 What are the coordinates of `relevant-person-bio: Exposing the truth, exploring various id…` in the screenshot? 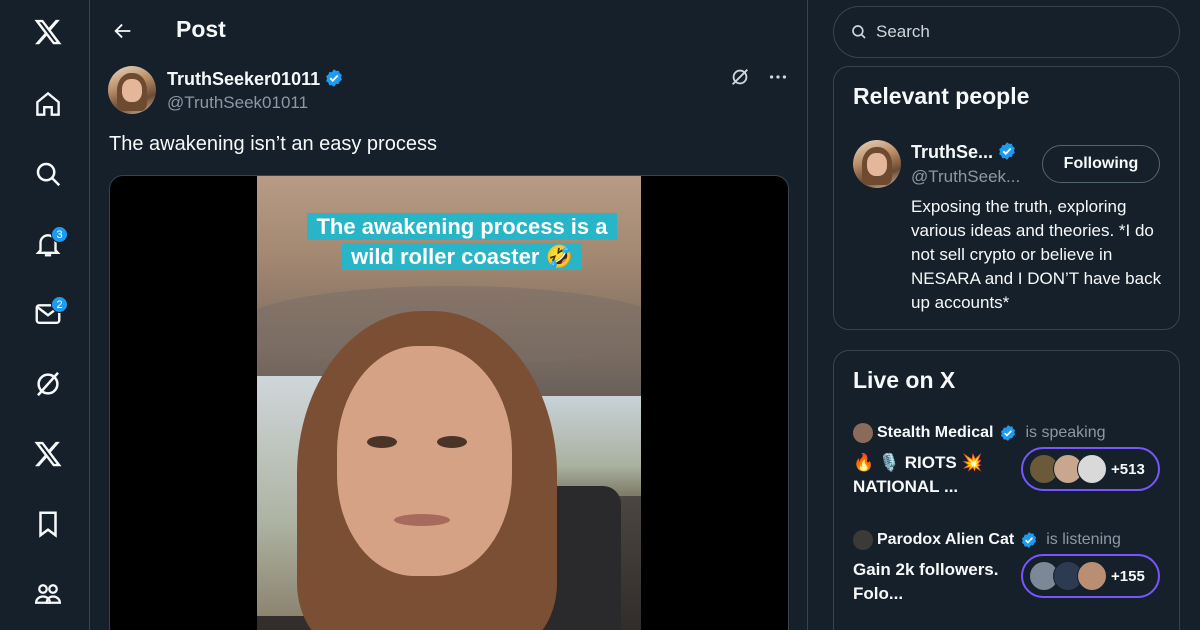 It's located at (1036, 254).